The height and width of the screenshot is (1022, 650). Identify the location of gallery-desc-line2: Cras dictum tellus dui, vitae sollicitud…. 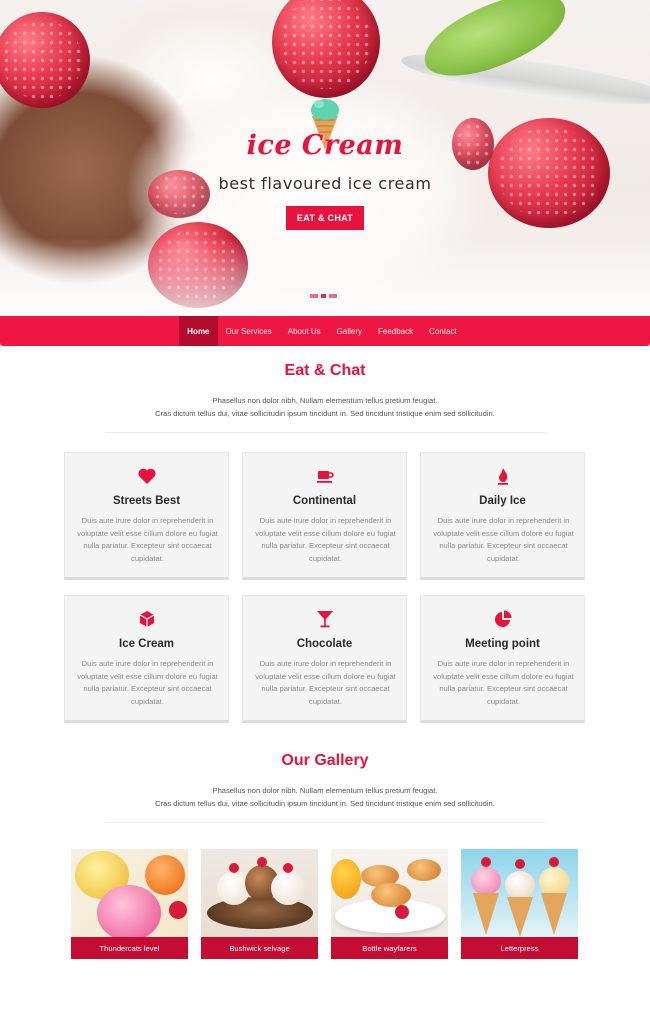
(325, 803).